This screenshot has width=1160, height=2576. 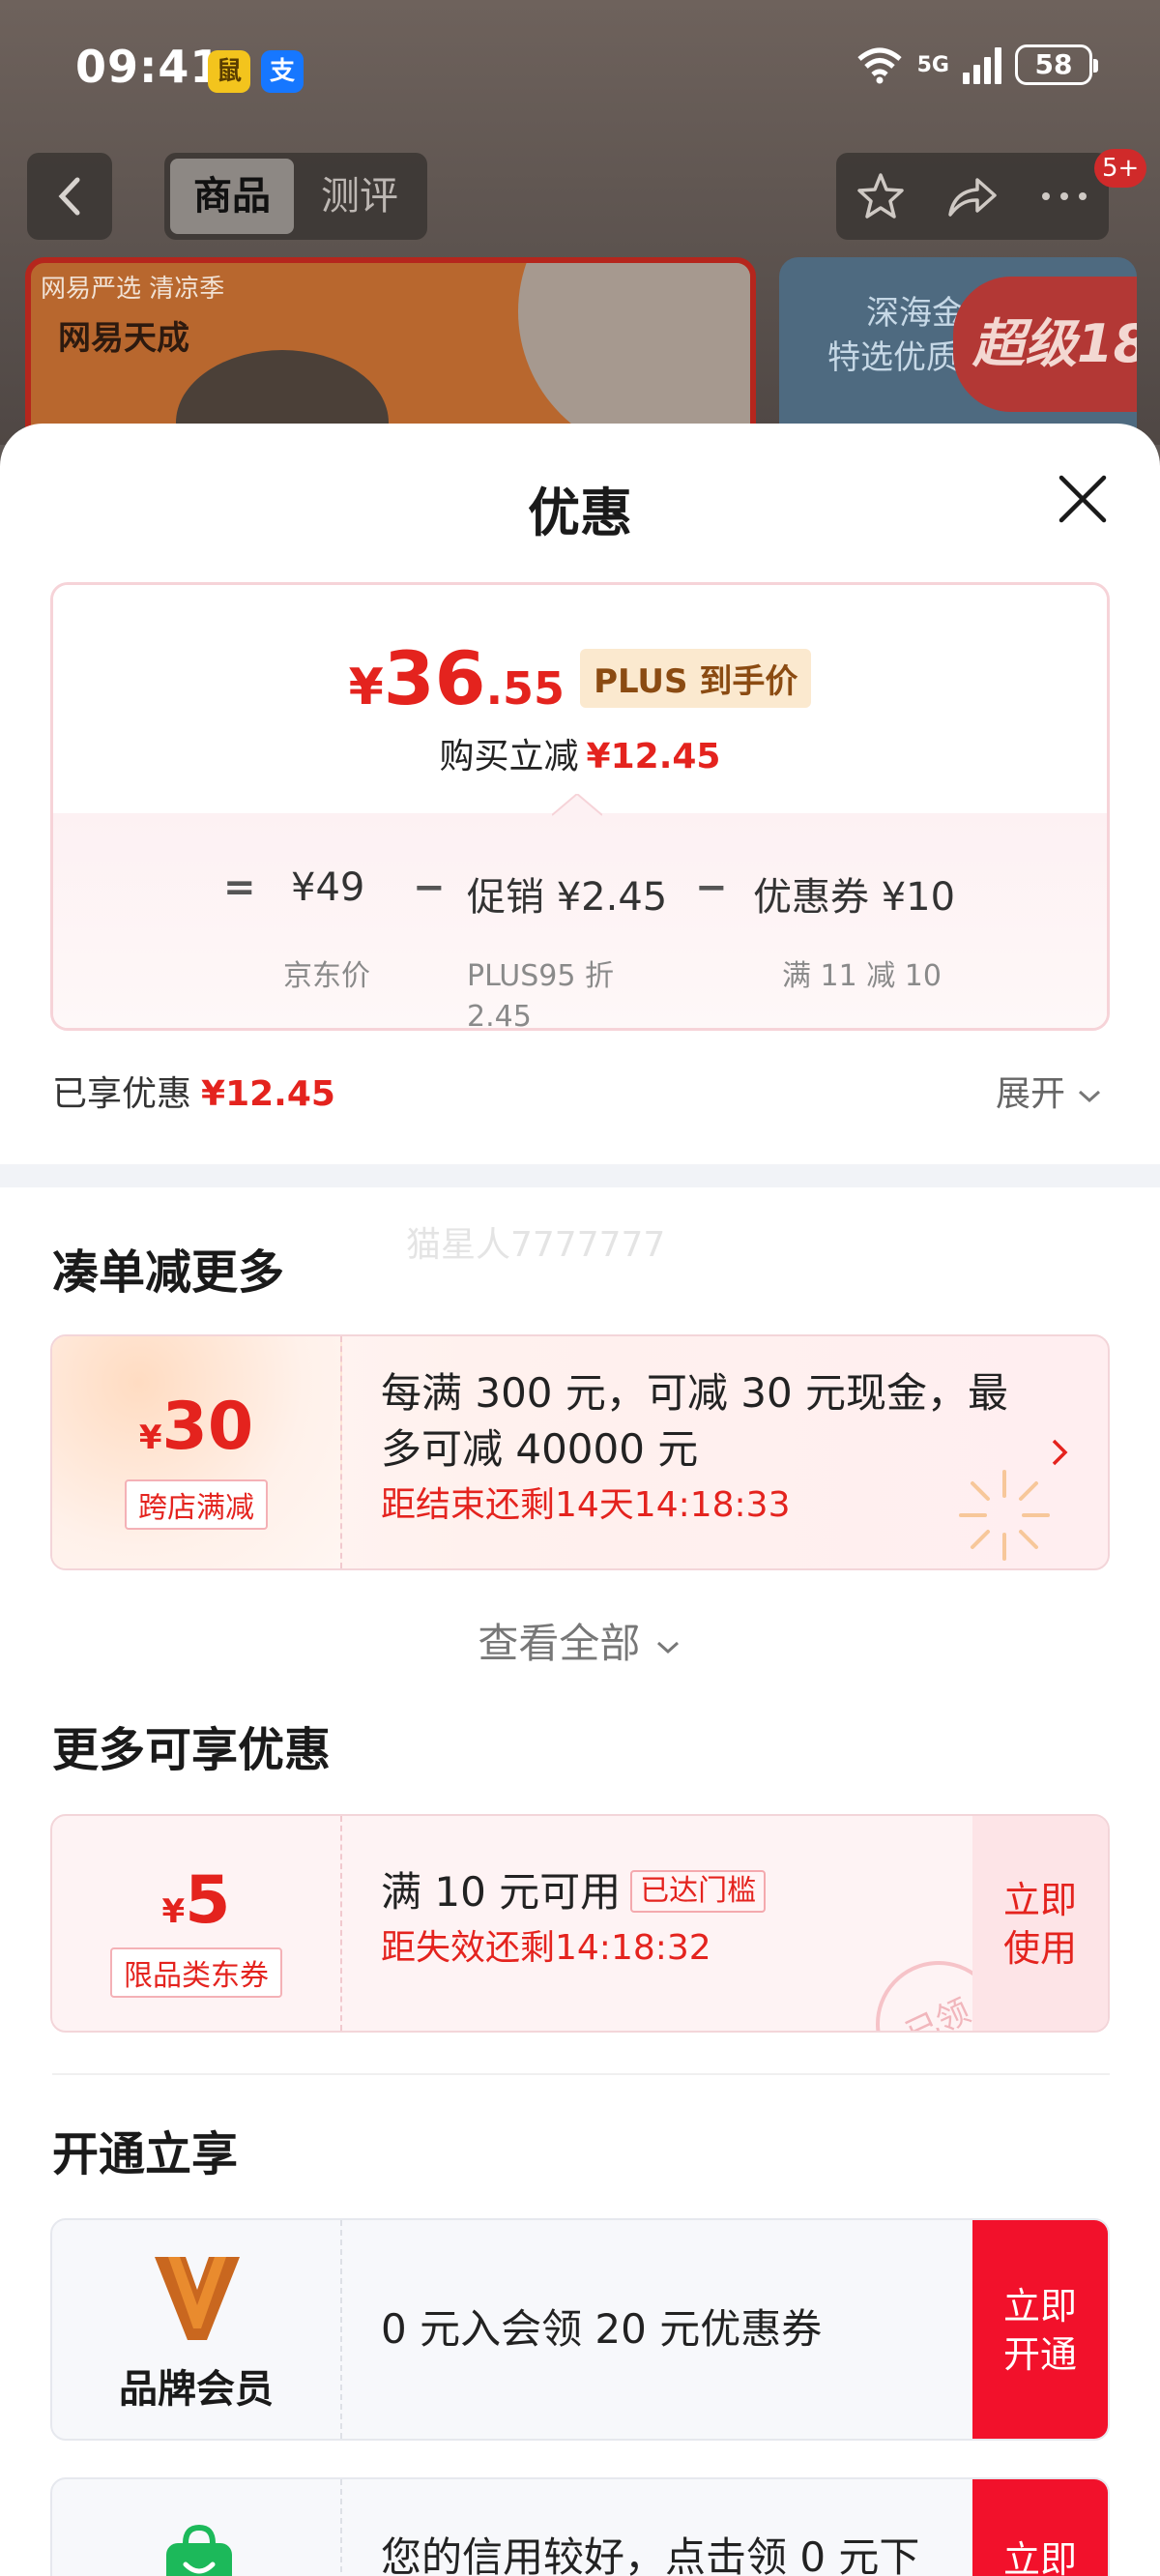 I want to click on chevron-right-icon, so click(x=1060, y=1452).